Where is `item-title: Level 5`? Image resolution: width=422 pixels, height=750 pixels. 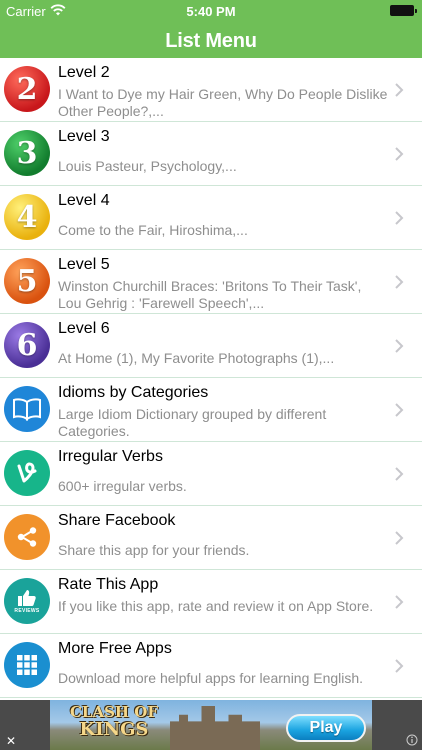
item-title: Level 5 is located at coordinates (84, 264).